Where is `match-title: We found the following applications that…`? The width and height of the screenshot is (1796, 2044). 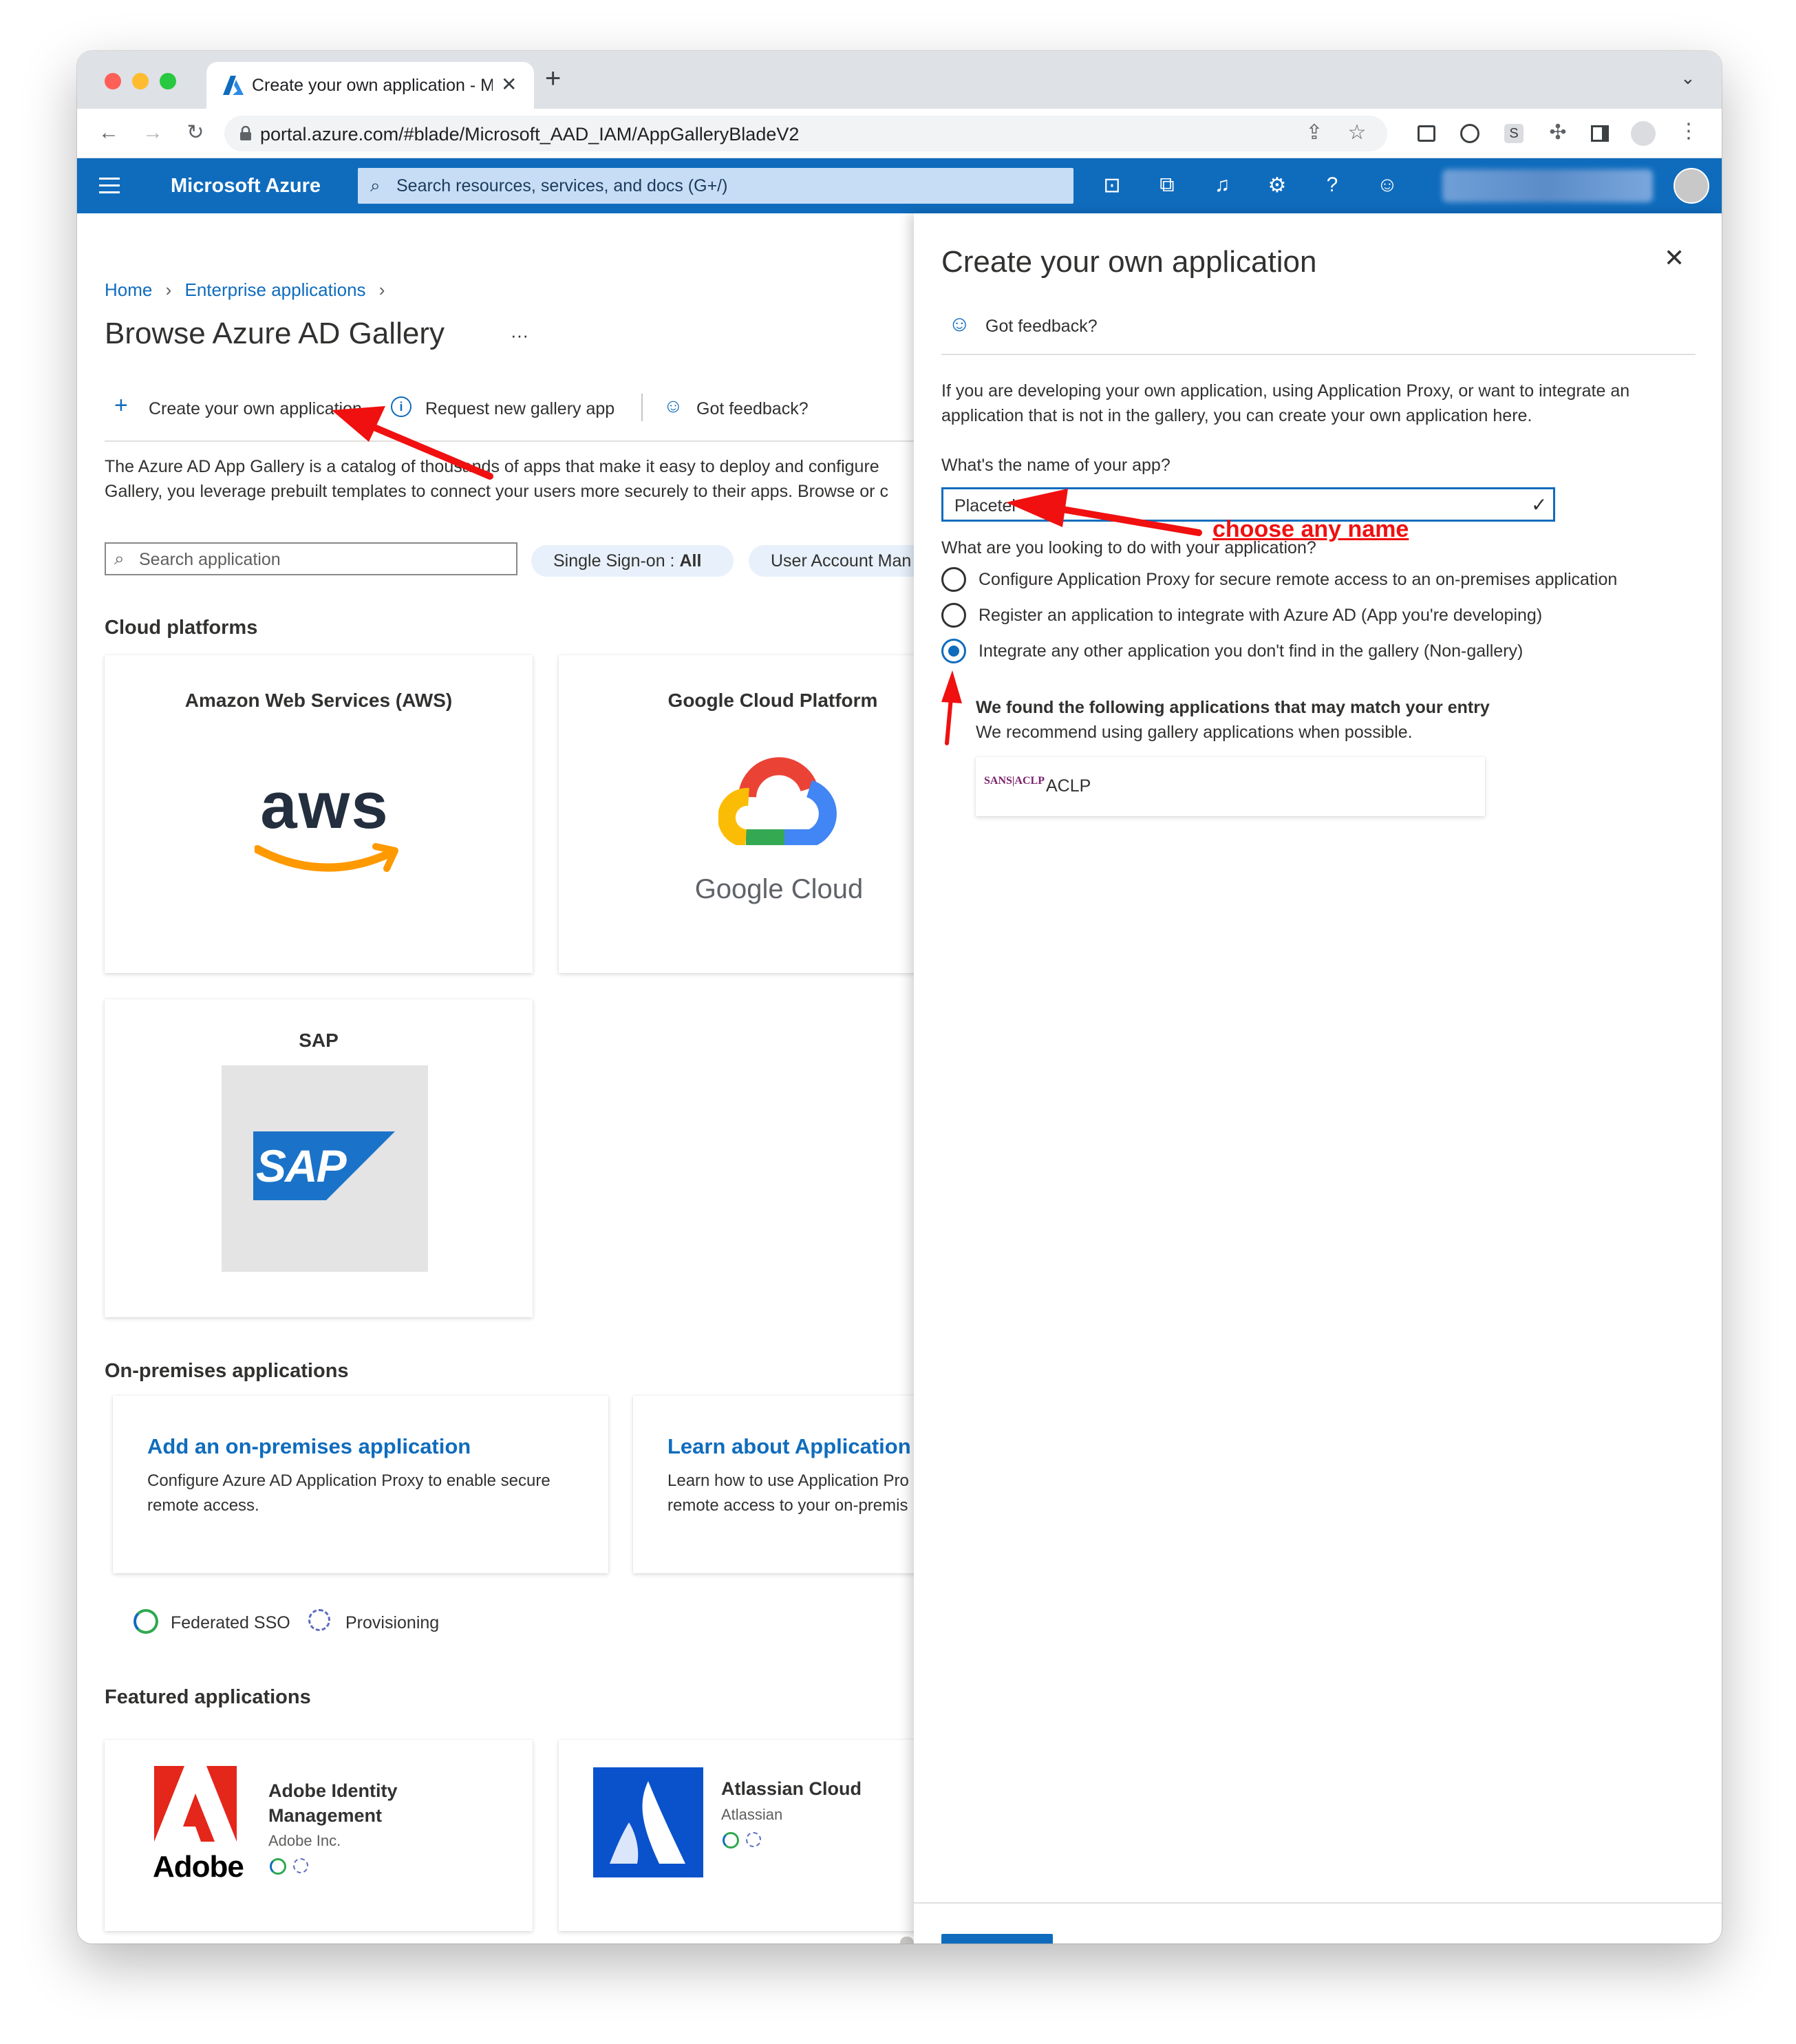
match-title: We found the following applications that… is located at coordinates (1233, 707).